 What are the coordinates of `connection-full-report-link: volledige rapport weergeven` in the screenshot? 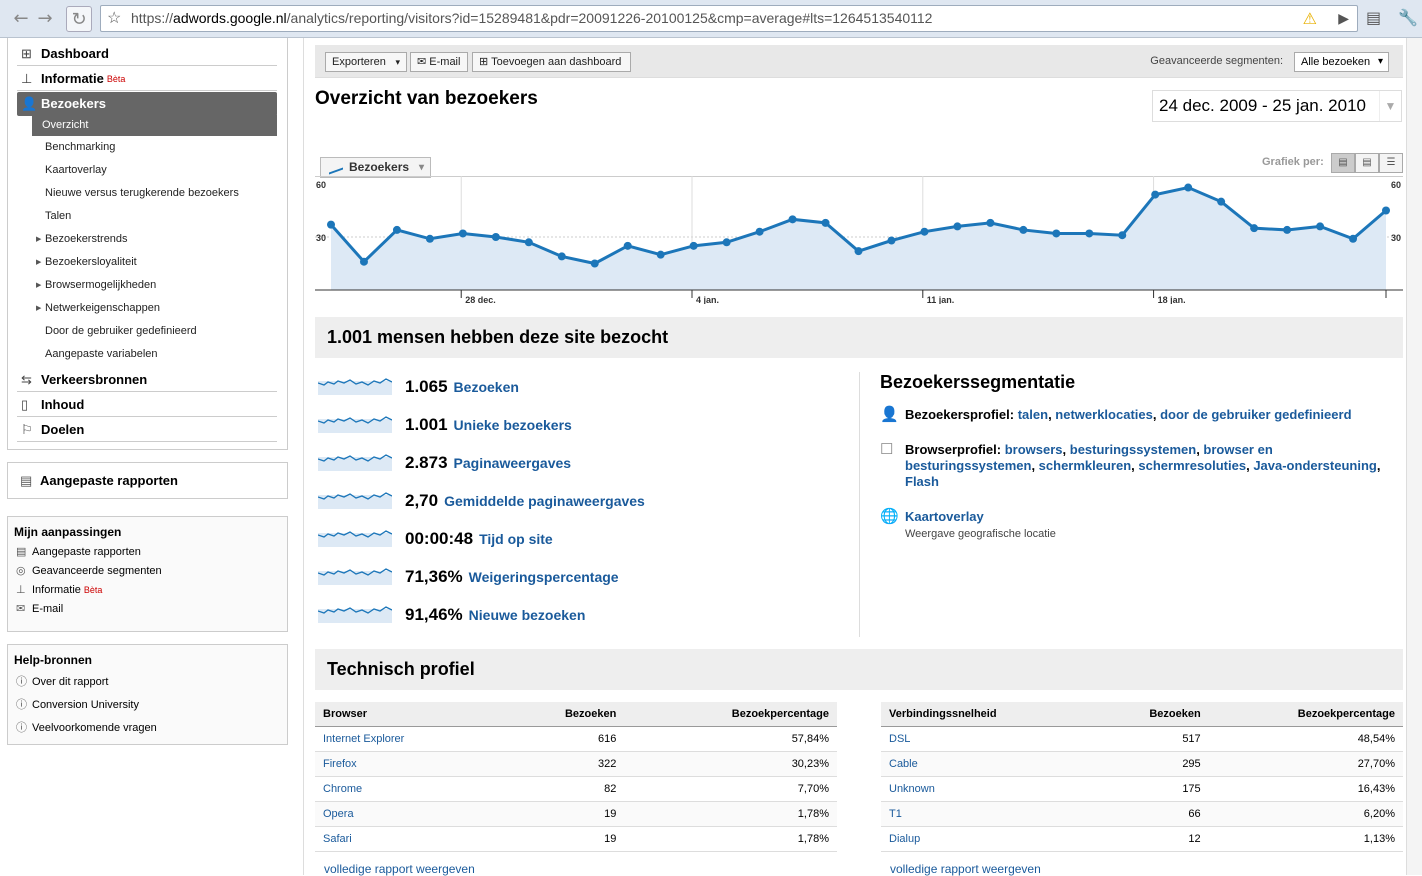 It's located at (965, 869).